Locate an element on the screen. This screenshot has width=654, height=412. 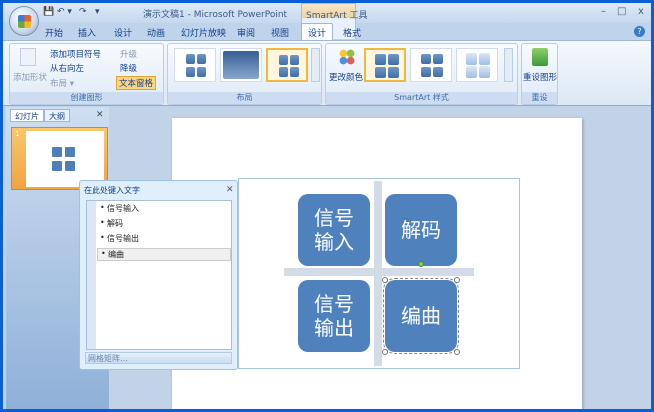
list-item-selected: 编曲 is located at coordinates (164, 254).